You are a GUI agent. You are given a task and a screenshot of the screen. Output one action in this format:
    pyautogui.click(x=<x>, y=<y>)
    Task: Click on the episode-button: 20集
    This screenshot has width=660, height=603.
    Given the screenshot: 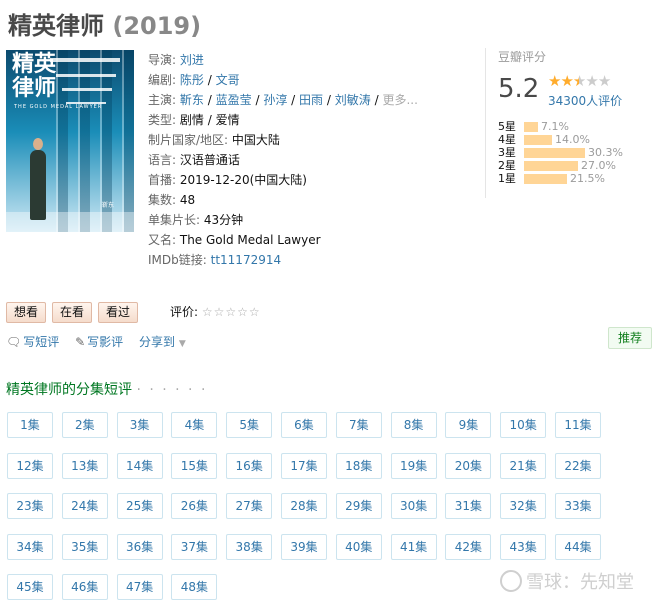 What is the action you would take?
    pyautogui.click(x=468, y=465)
    